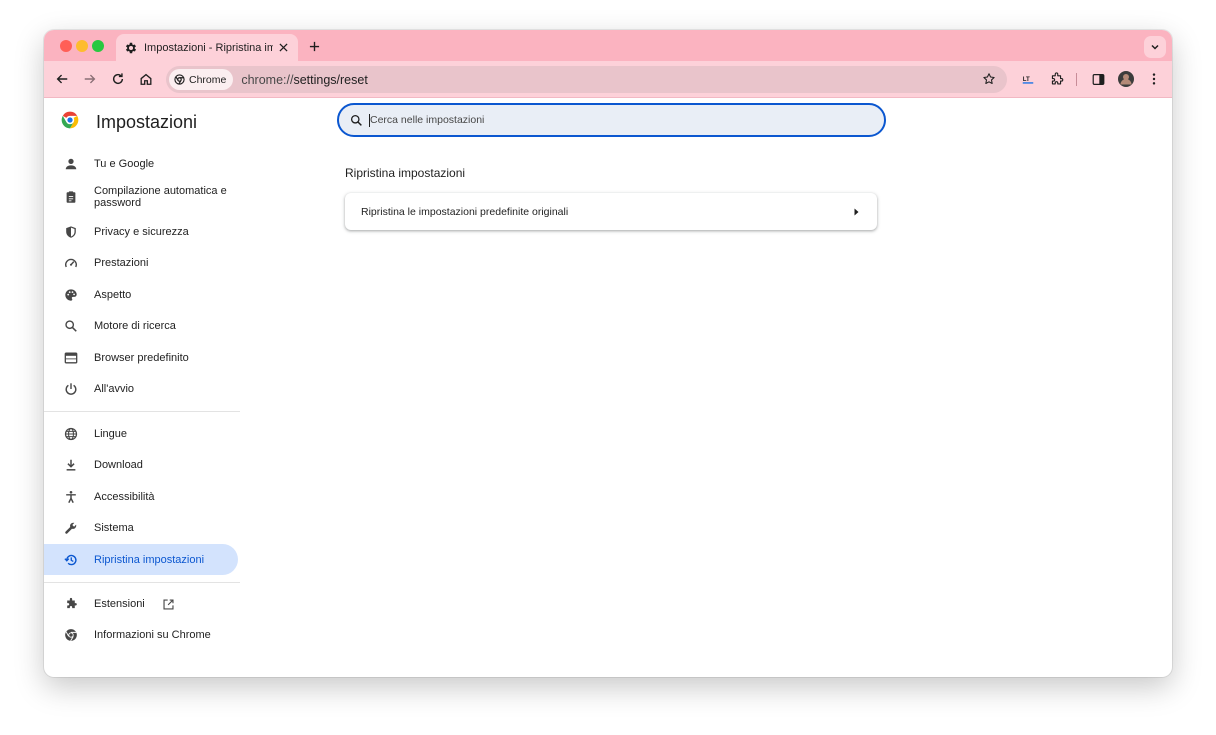  I want to click on sidebar-item-reset-settings: Ripristina impostazioni, so click(141, 559).